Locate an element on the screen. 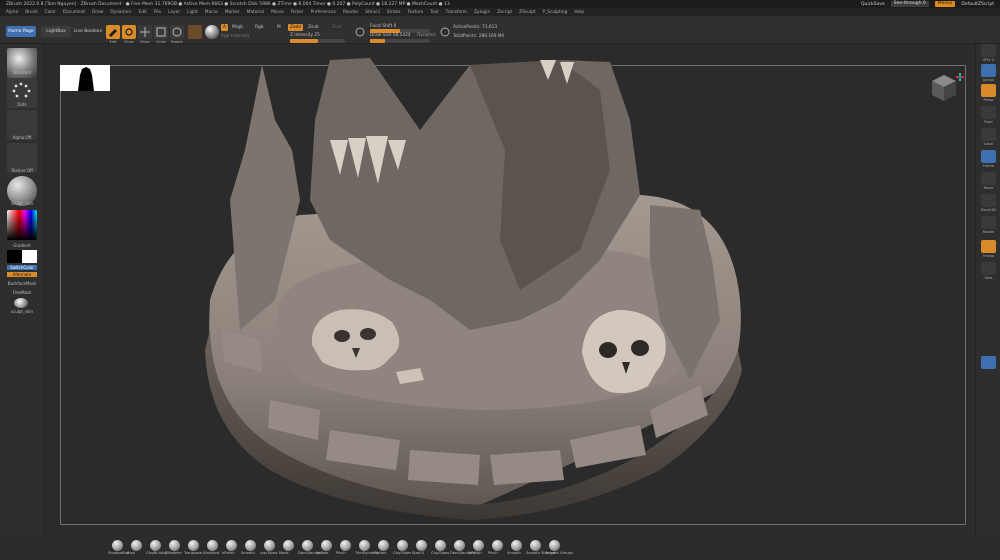 The image size is (1000, 560). brush-slot-label: Smooth Groups is located at coordinates (559, 553).